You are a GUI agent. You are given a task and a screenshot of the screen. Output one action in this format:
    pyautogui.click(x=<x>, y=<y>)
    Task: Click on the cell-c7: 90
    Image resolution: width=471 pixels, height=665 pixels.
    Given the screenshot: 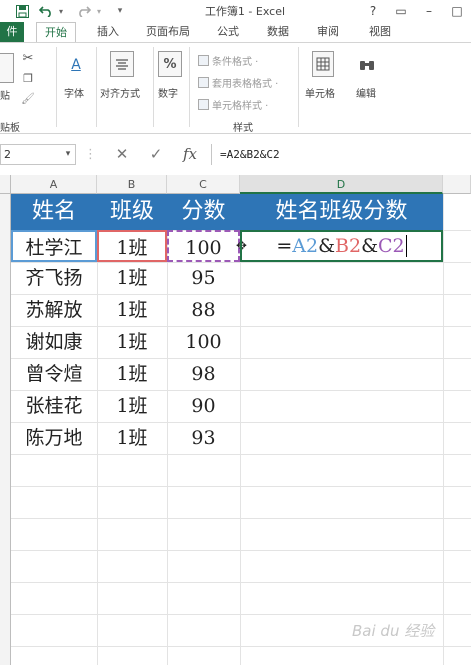 What is the action you would take?
    pyautogui.click(x=203, y=406)
    